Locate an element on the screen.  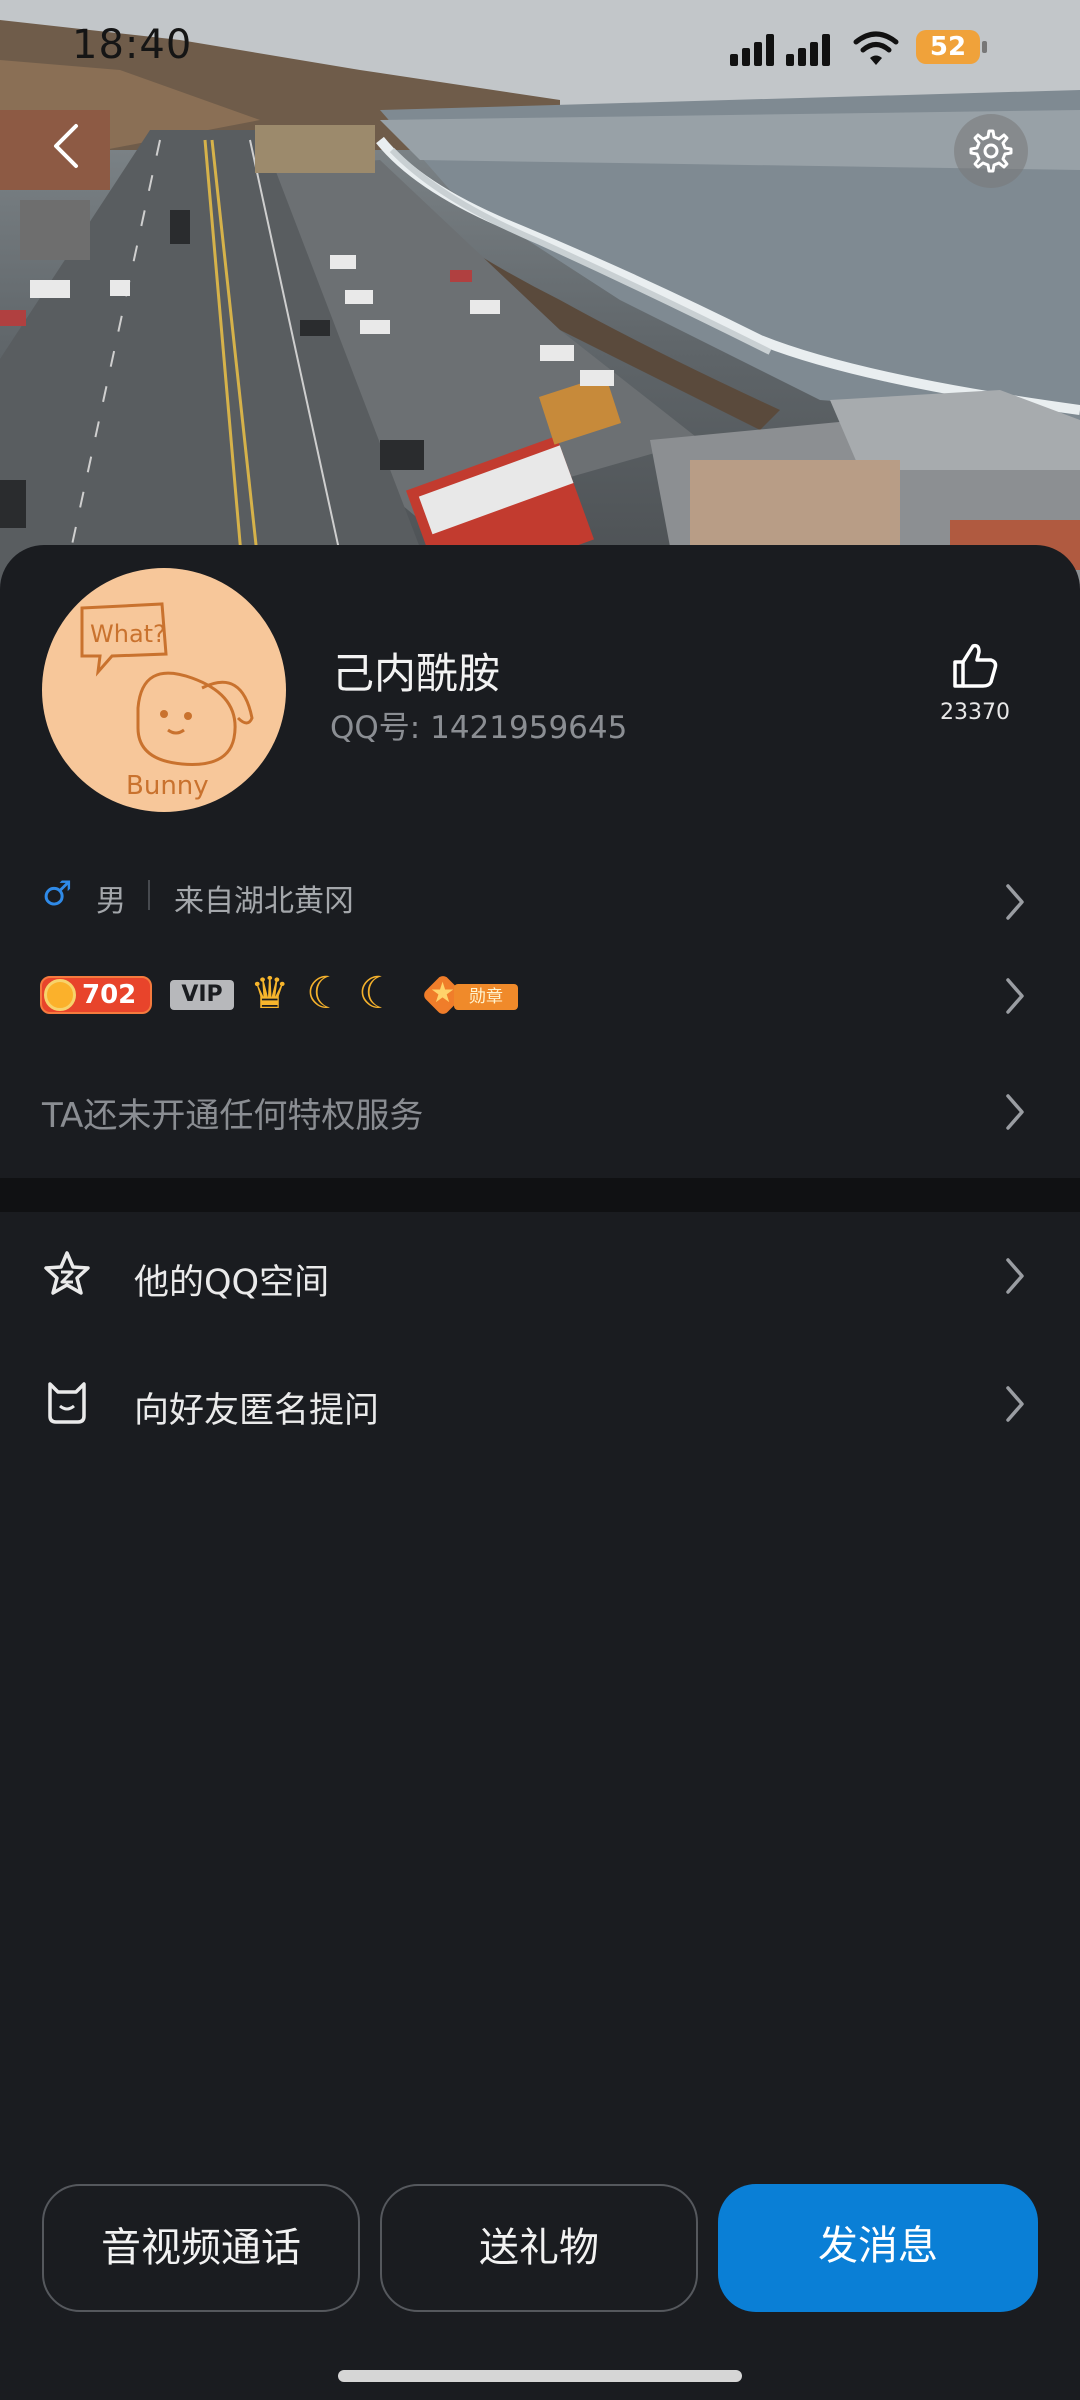
menu-item-label: 他的QQ空间 is located at coordinates (232, 1283).